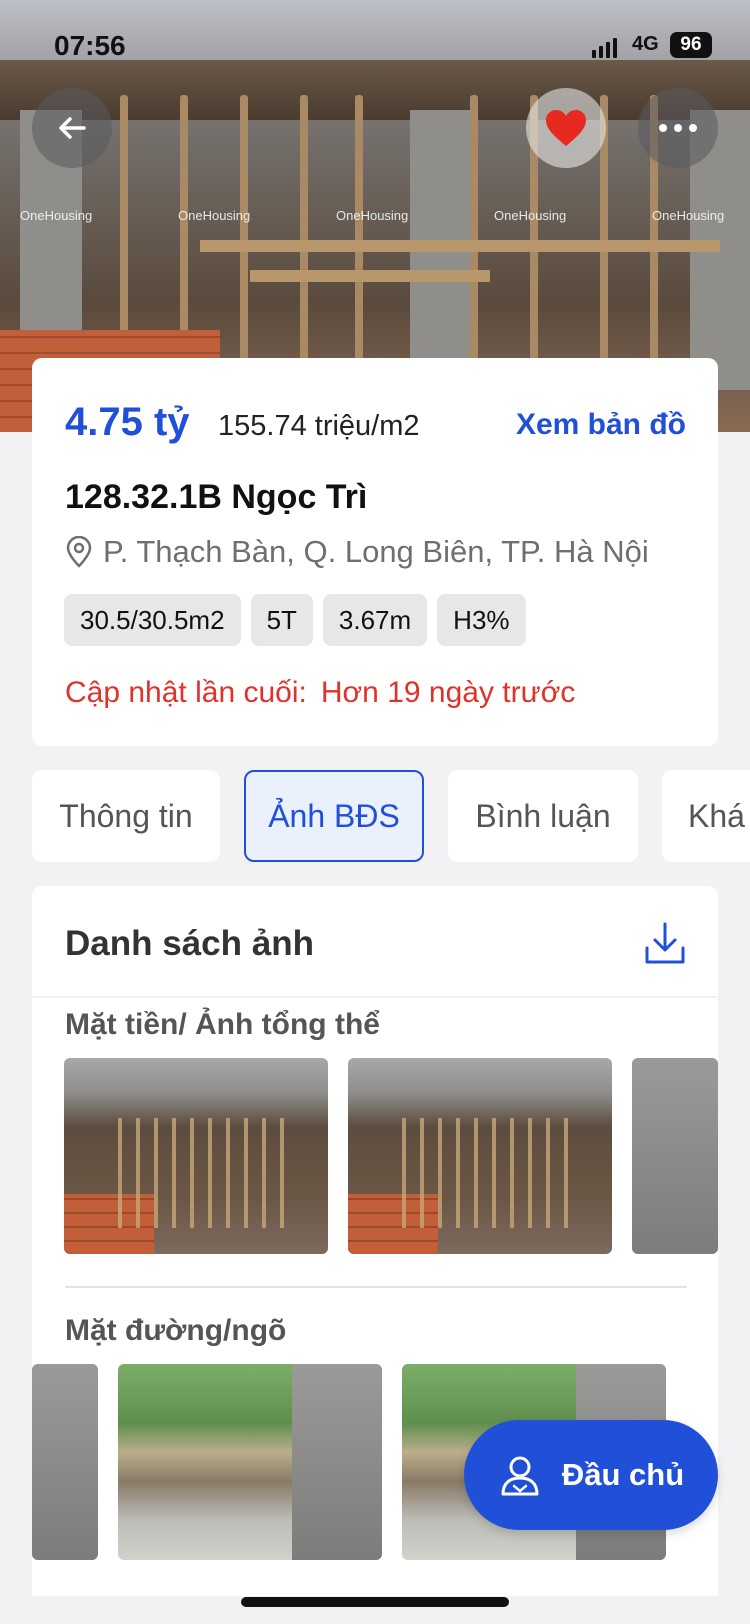  I want to click on owner-button-label: Đầu chủ, so click(623, 1474).